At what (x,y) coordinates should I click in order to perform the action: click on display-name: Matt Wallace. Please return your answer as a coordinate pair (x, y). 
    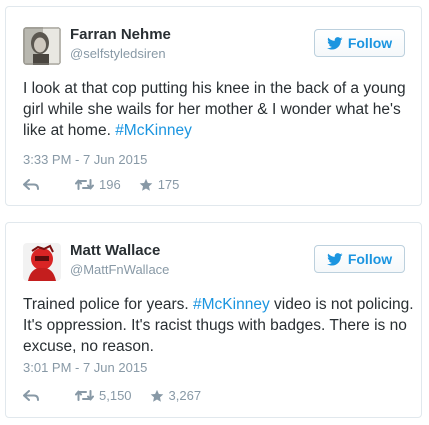
    Looking at the image, I should click on (115, 250).